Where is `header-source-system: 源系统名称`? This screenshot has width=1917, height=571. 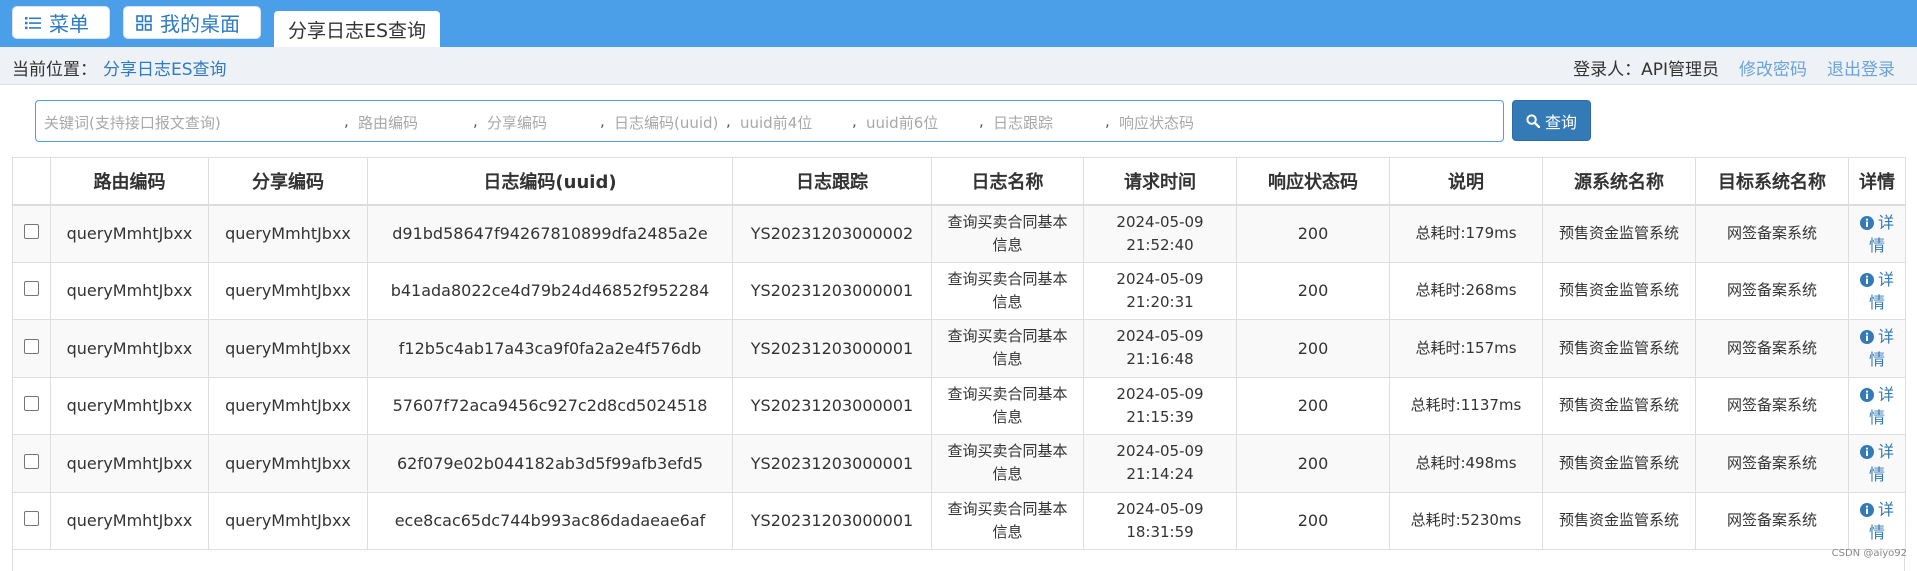 header-source-system: 源系统名称 is located at coordinates (1619, 181).